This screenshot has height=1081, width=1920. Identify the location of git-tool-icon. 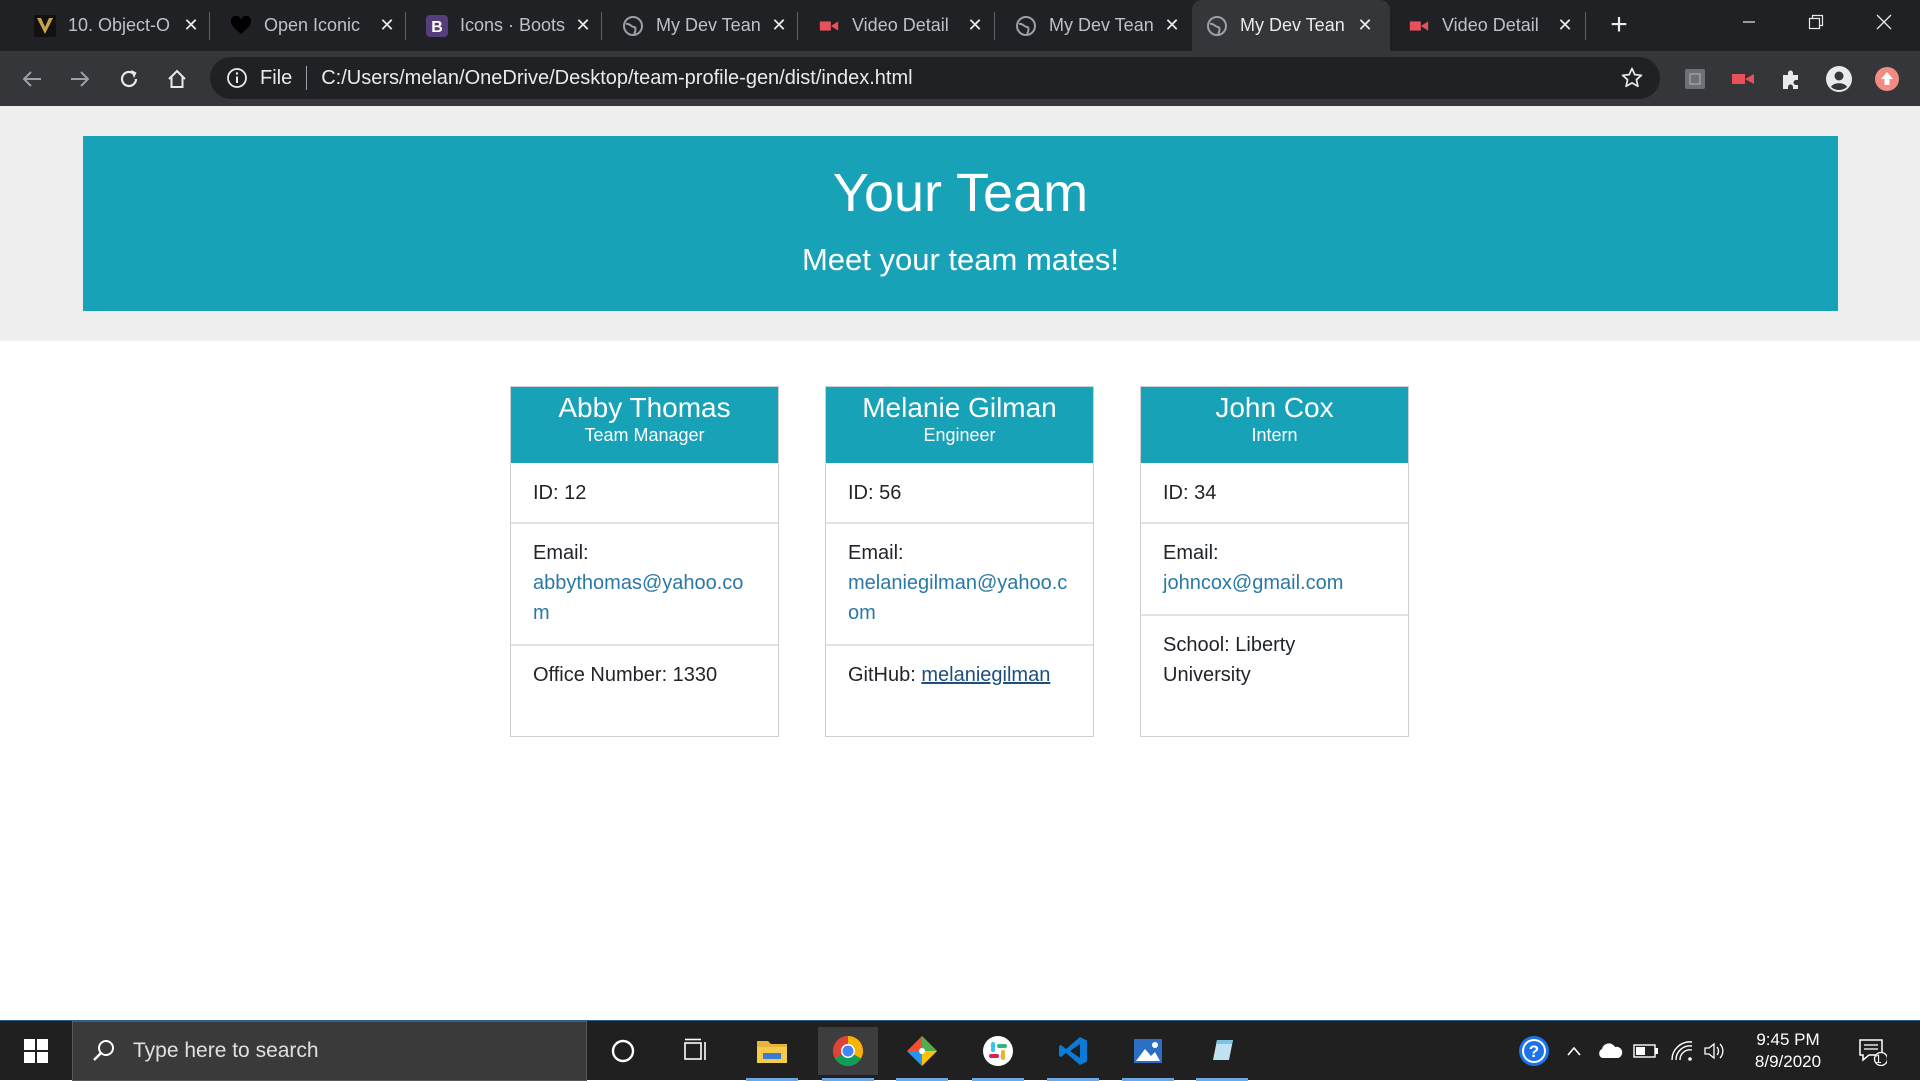
(922, 1054).